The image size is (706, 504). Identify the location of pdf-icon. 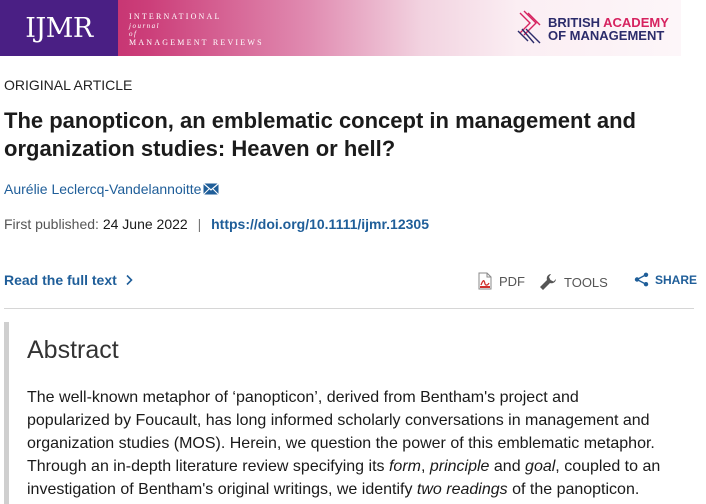
(485, 281).